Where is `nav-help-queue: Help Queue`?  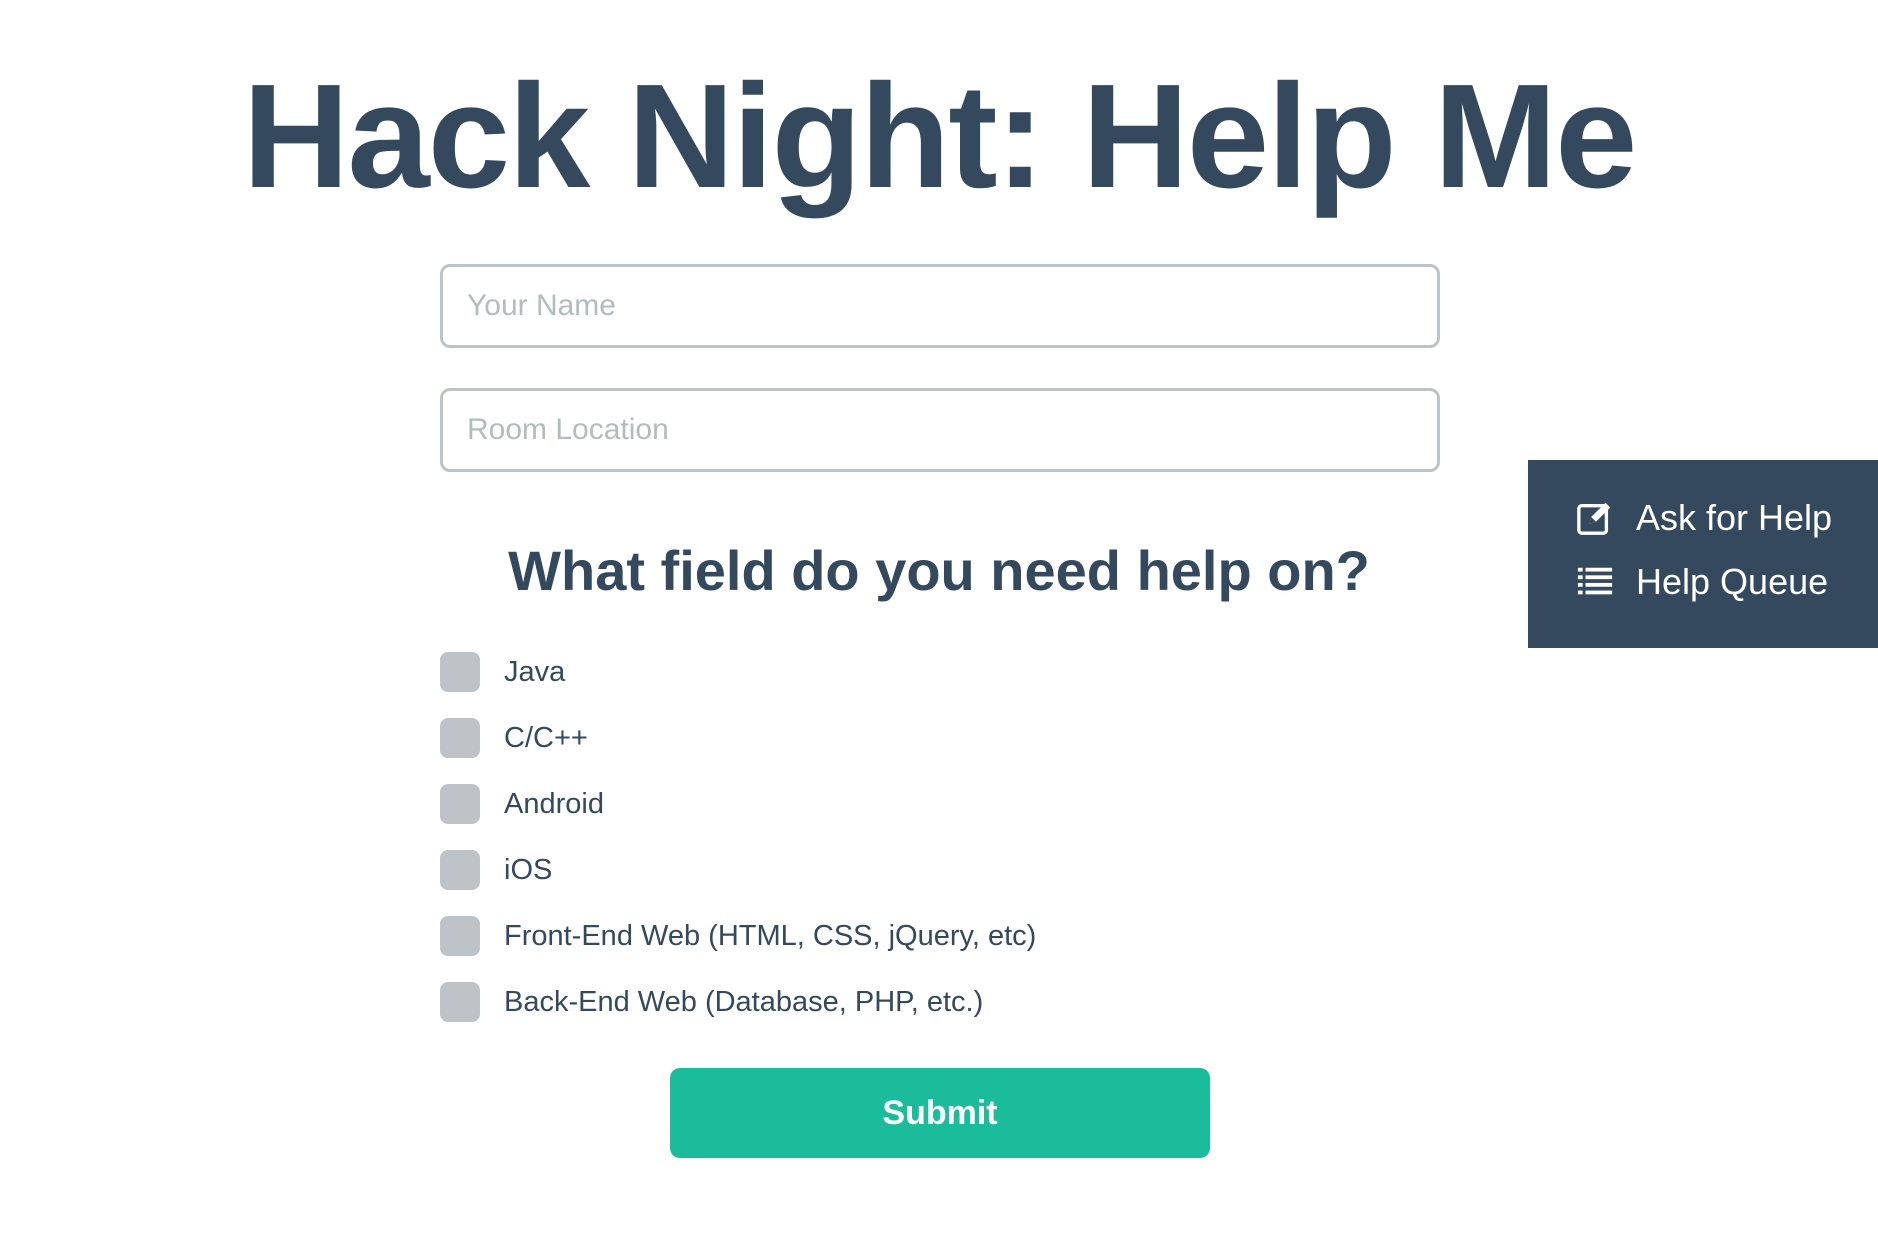
nav-help-queue: Help Queue is located at coordinates (1727, 582).